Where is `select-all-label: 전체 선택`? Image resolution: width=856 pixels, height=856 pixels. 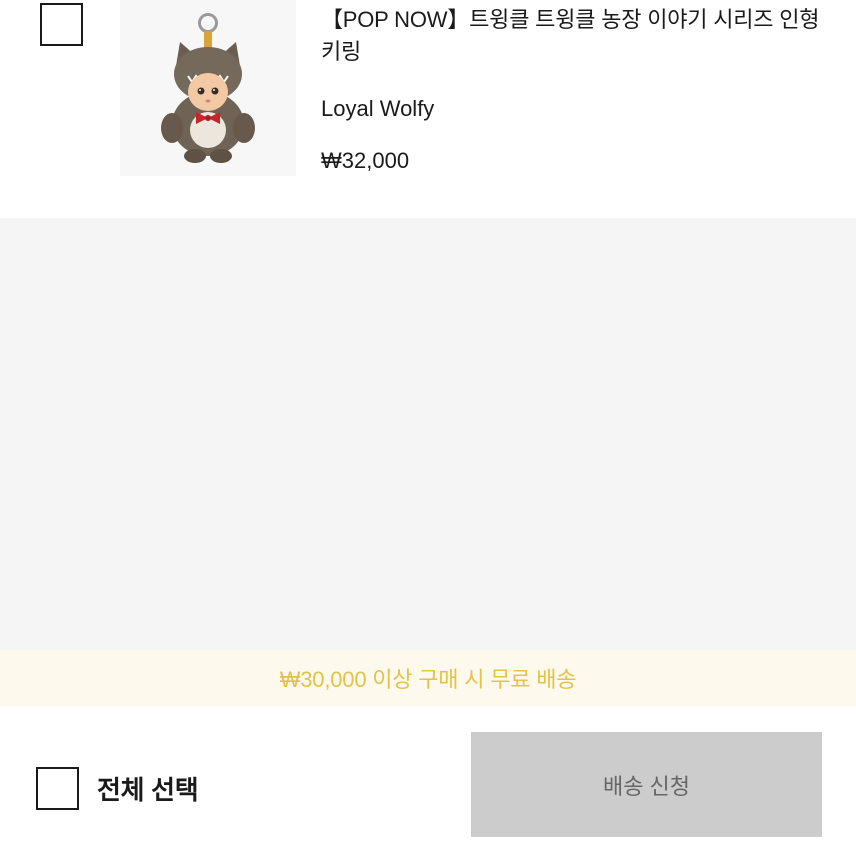 select-all-label: 전체 선택 is located at coordinates (148, 788).